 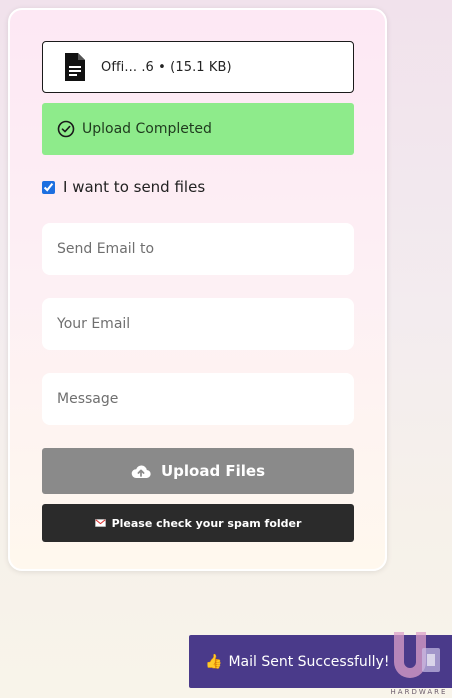 What do you see at coordinates (66, 129) in the screenshot?
I see `check-circle-icon` at bounding box center [66, 129].